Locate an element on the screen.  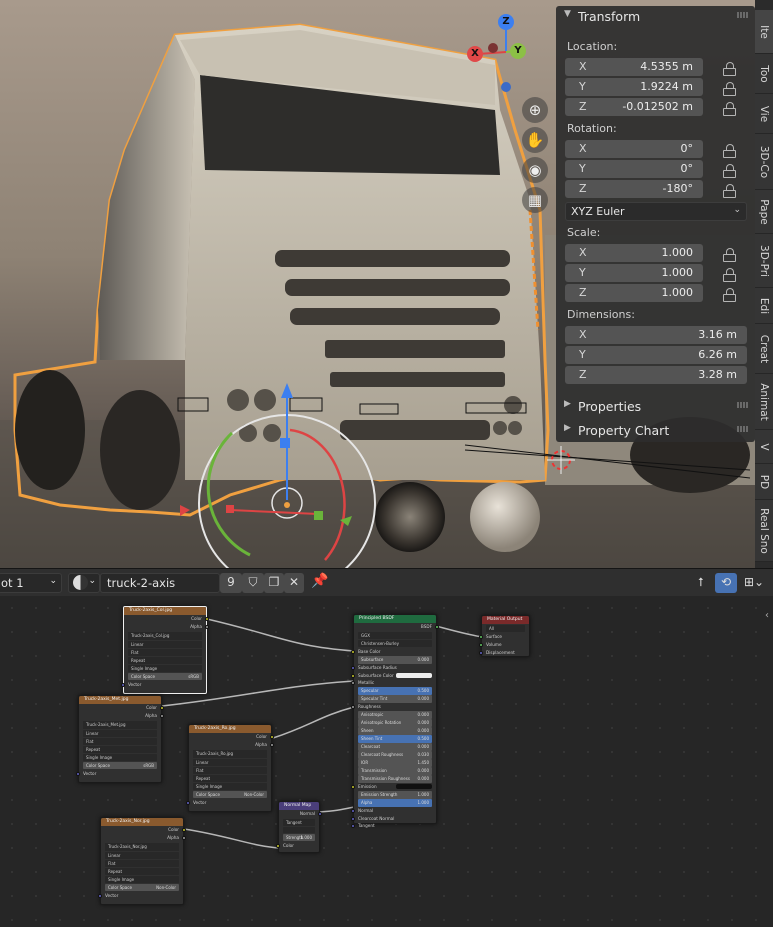
tab-tool: Too is located at coordinates (764, 74).